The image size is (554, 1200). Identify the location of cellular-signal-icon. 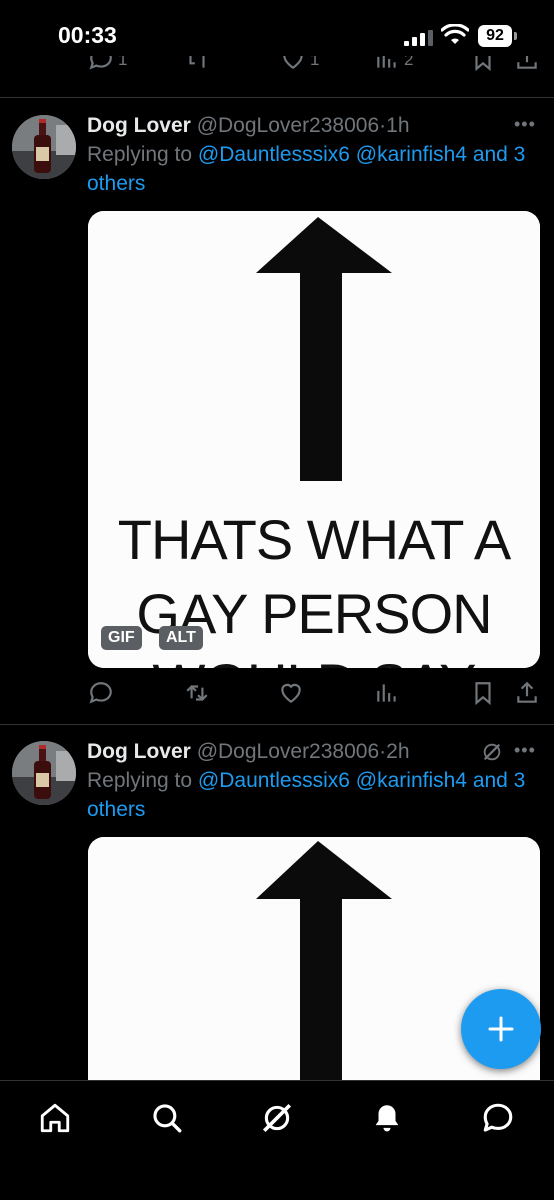
(418, 38).